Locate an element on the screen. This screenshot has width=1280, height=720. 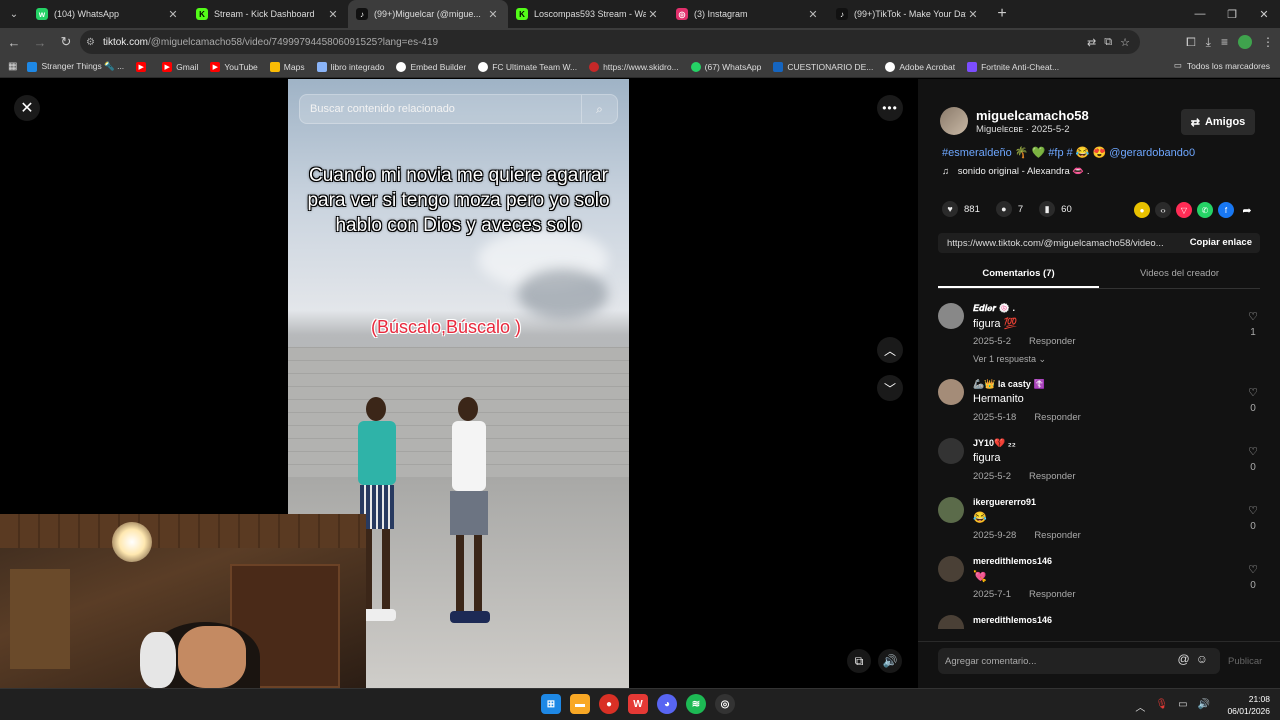
whatsapp-share-icon: ✆ is located at coordinates (1205, 210).